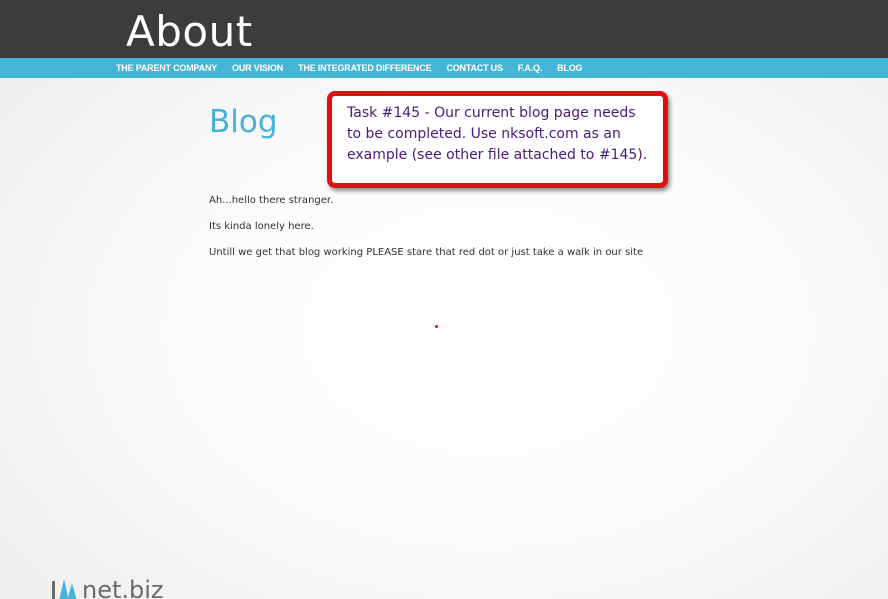 The width and height of the screenshot is (888, 599). What do you see at coordinates (166, 68) in the screenshot?
I see `nav-item-parent-company: THE PARENT COMPANY` at bounding box center [166, 68].